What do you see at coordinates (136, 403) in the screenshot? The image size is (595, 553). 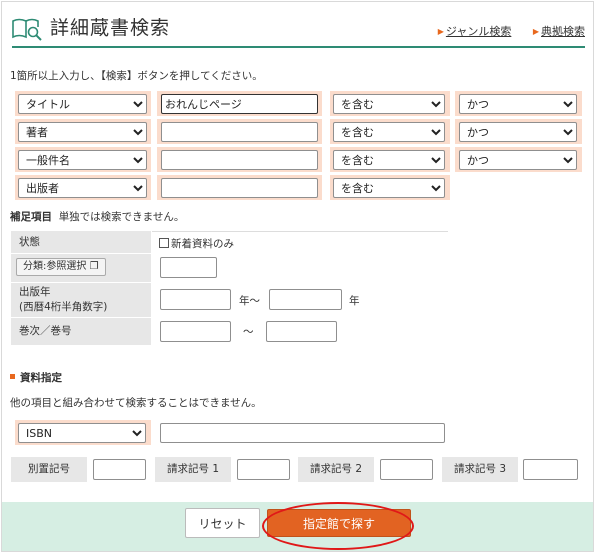 I see `material-note: 他の項目と組み合わせて検索することはできません。` at bounding box center [136, 403].